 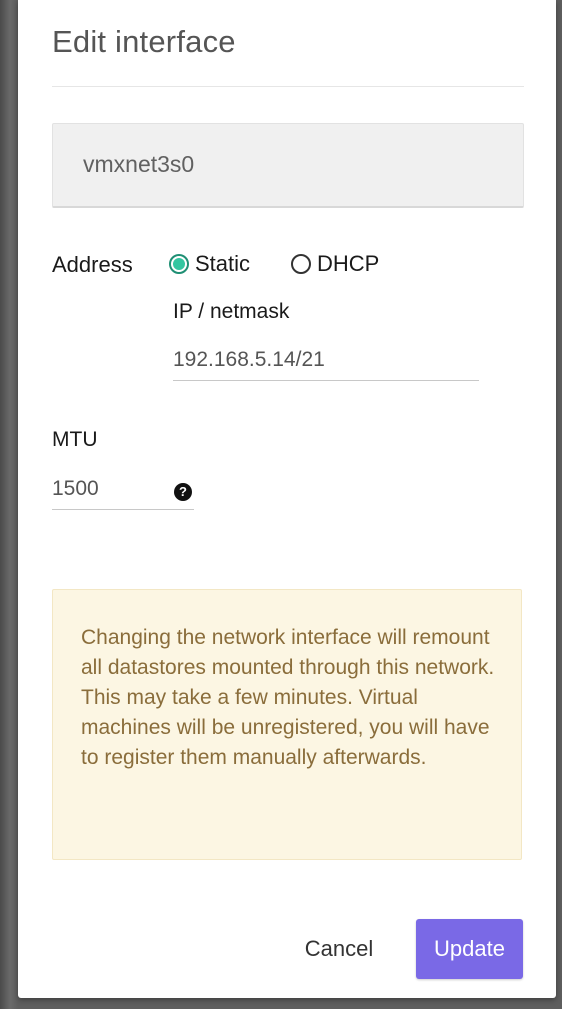 I want to click on radio-dhcp: DHCP, so click(x=335, y=264).